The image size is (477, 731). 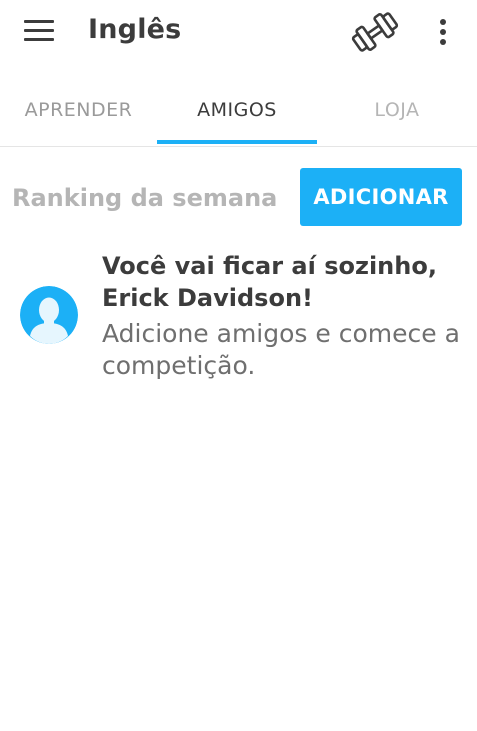 What do you see at coordinates (375, 32) in the screenshot?
I see `dumbbell-icon` at bounding box center [375, 32].